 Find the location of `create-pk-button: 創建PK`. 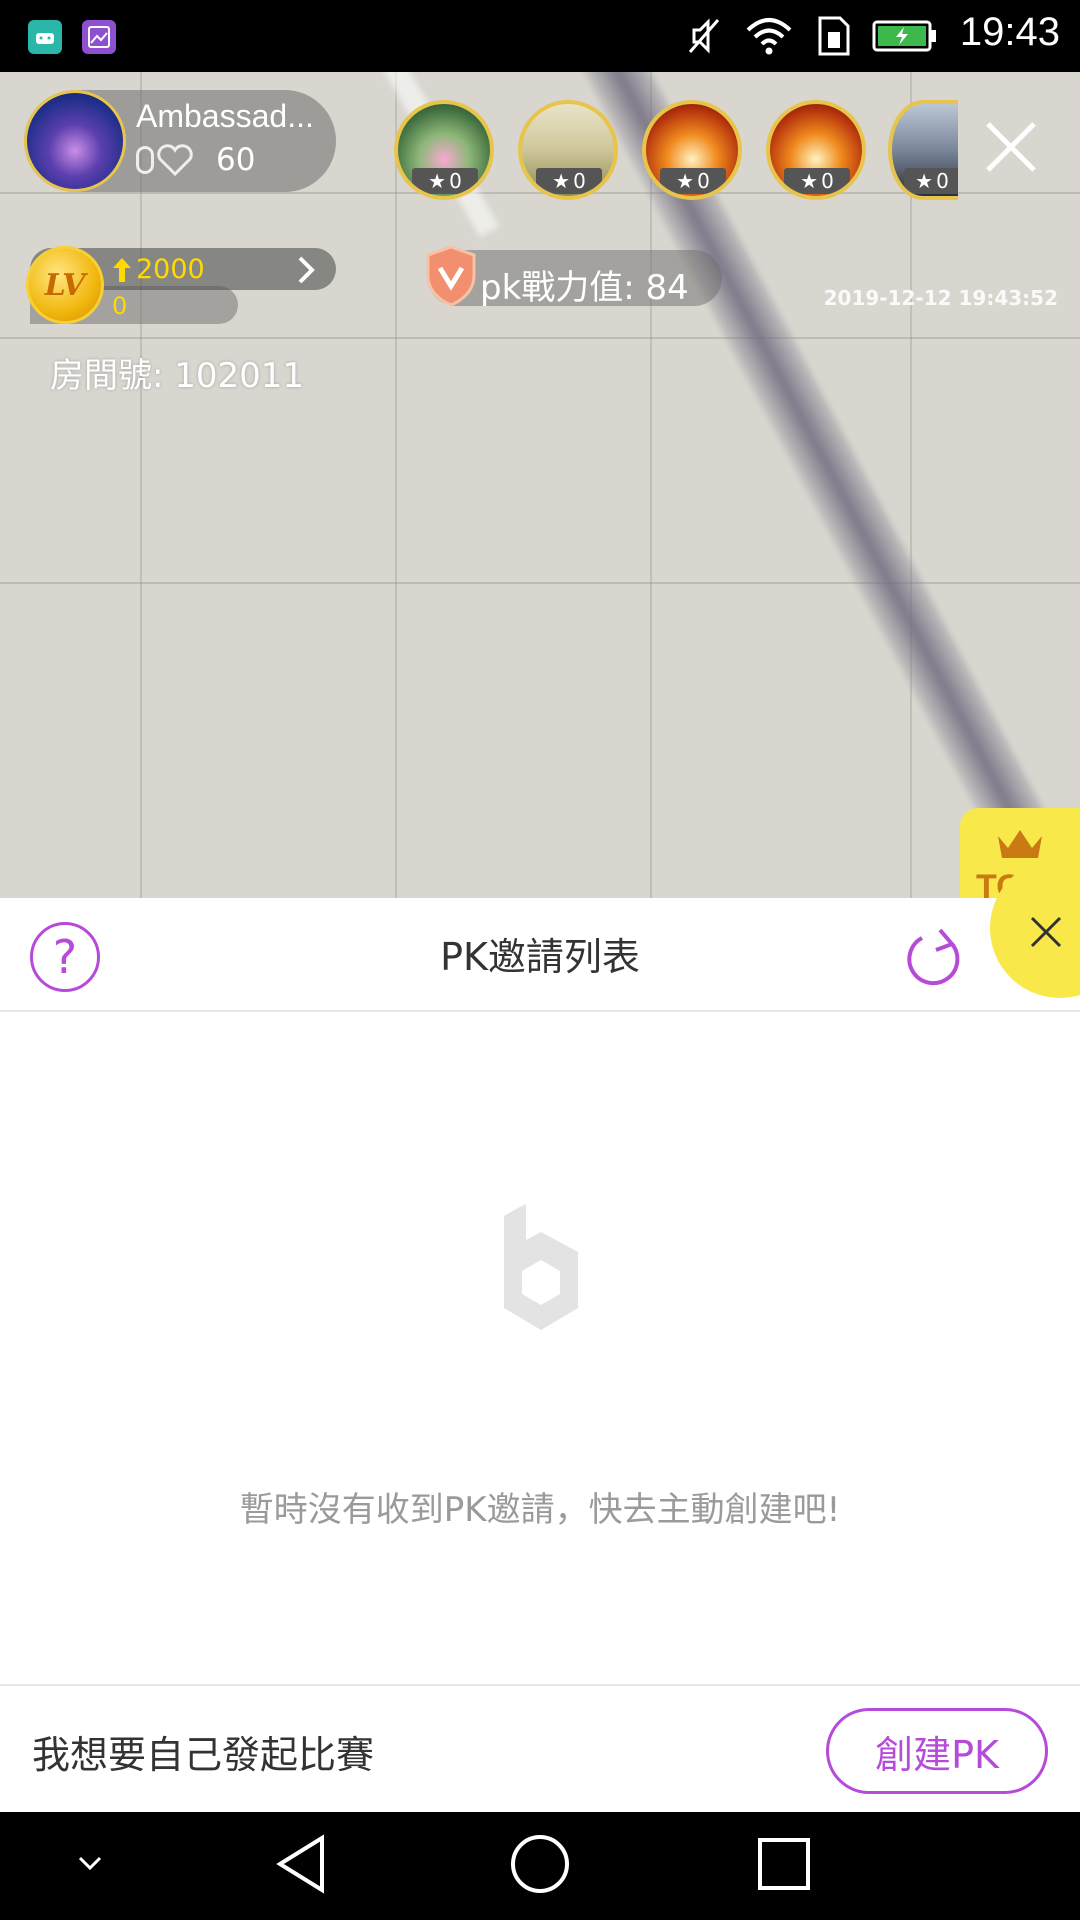

create-pk-button: 創建PK is located at coordinates (937, 1751).